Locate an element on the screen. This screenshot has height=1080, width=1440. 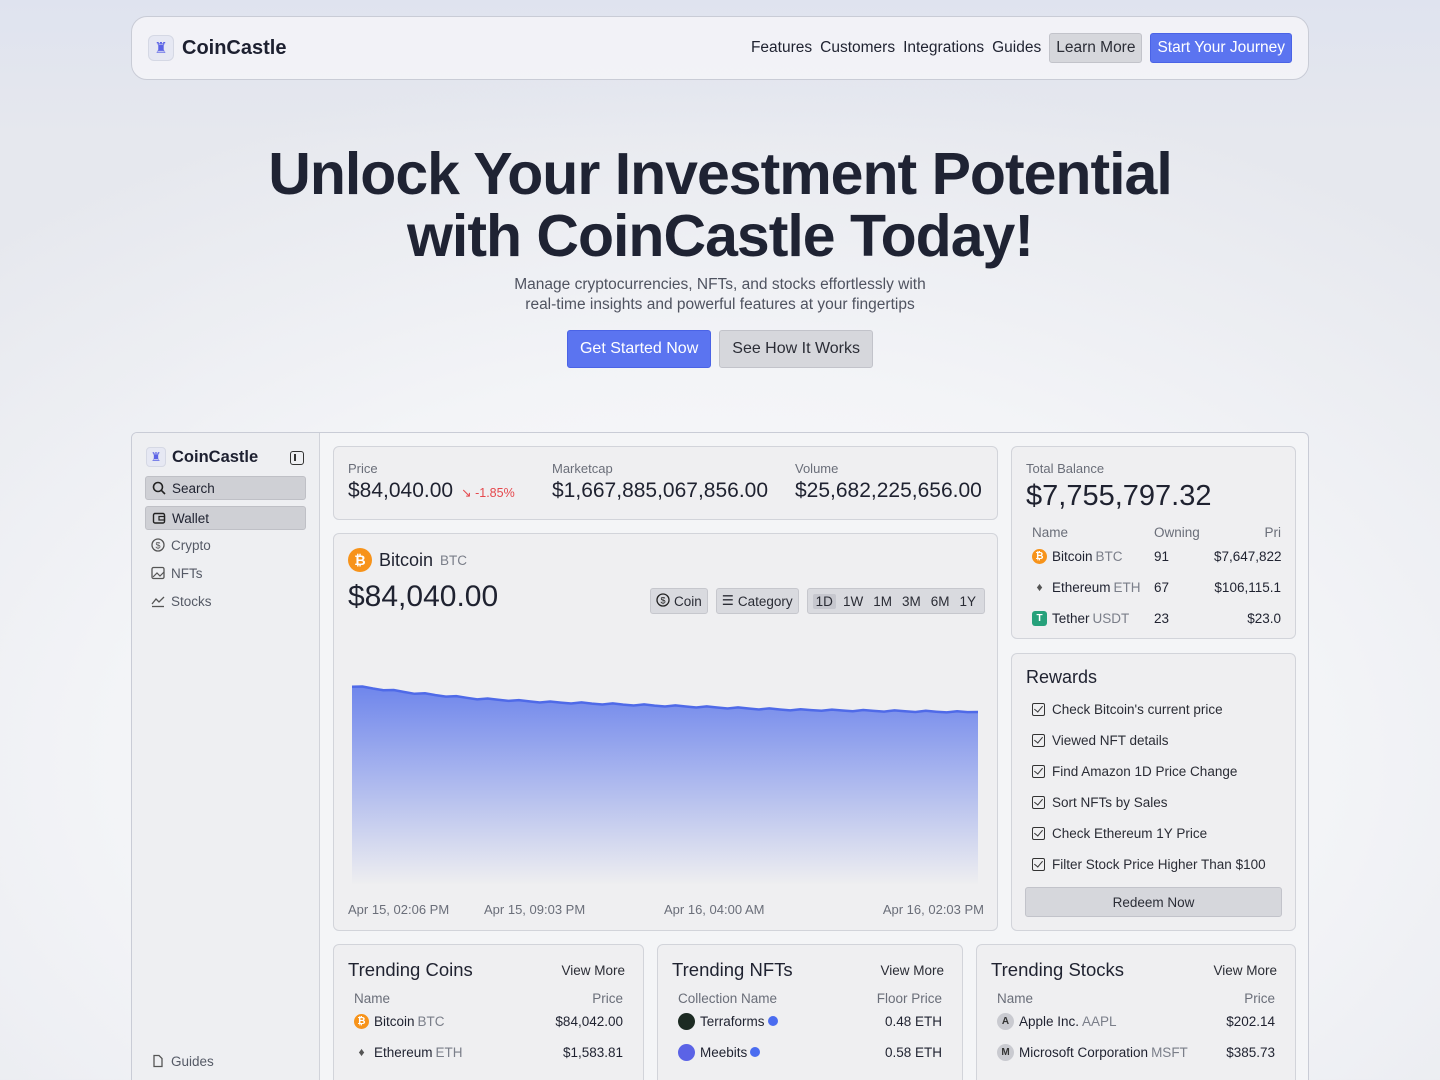
reward-item: Check Bitcoin's current price is located at coordinates (1127, 709).